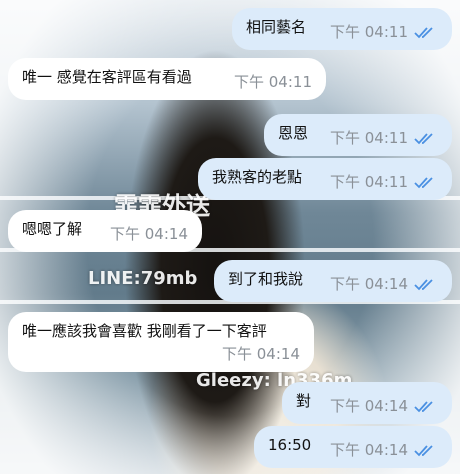 Image resolution: width=460 pixels, height=474 pixels. I want to click on chat-message-incoming: 唯一 感覺在客評區有看過 下午 04:11, so click(167, 79).